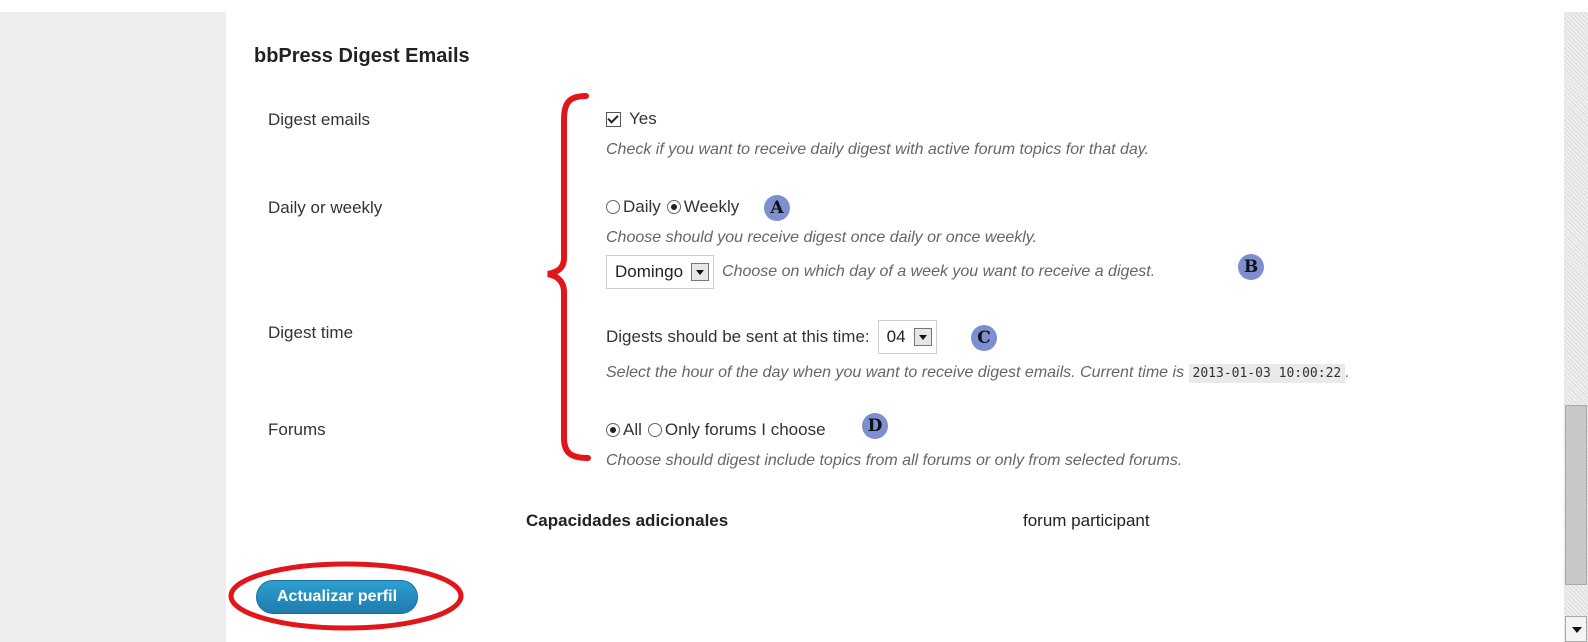  Describe the element at coordinates (907, 337) in the screenshot. I see `hour-select: 04` at that location.